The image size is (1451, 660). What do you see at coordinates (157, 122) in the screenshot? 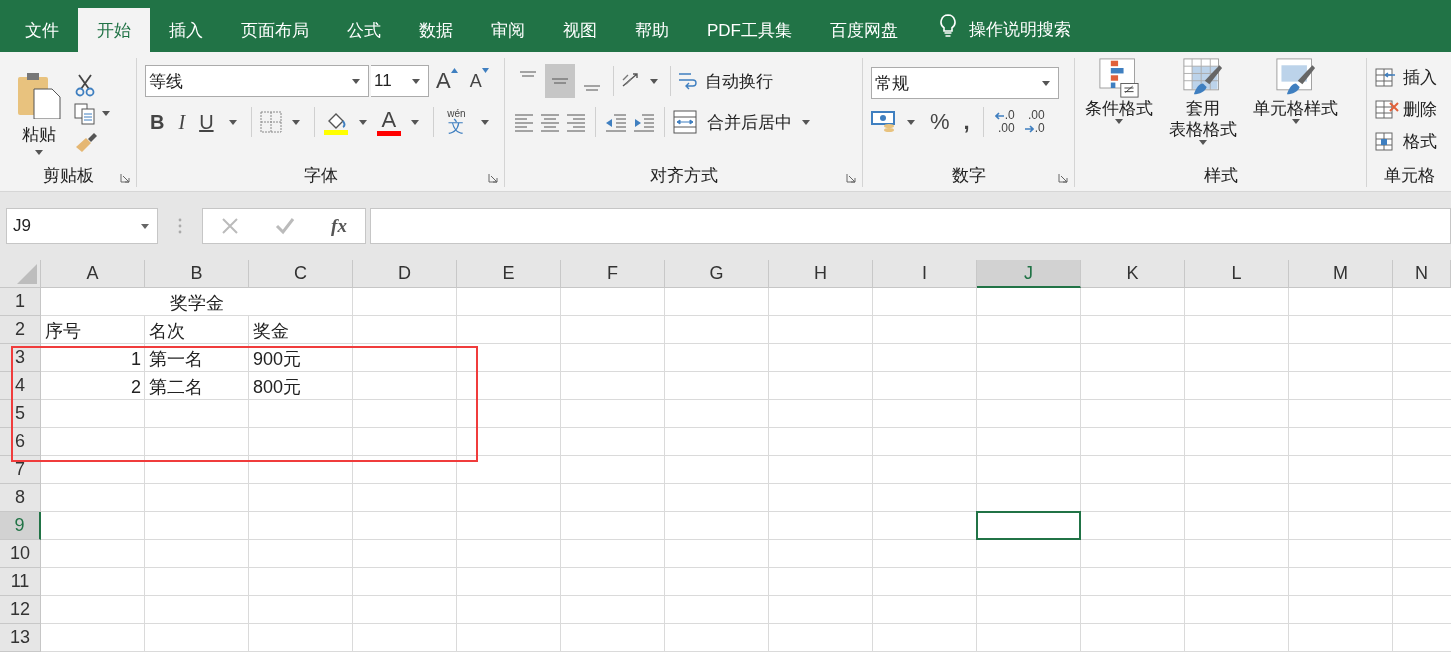
I see `bold-button: B` at bounding box center [157, 122].